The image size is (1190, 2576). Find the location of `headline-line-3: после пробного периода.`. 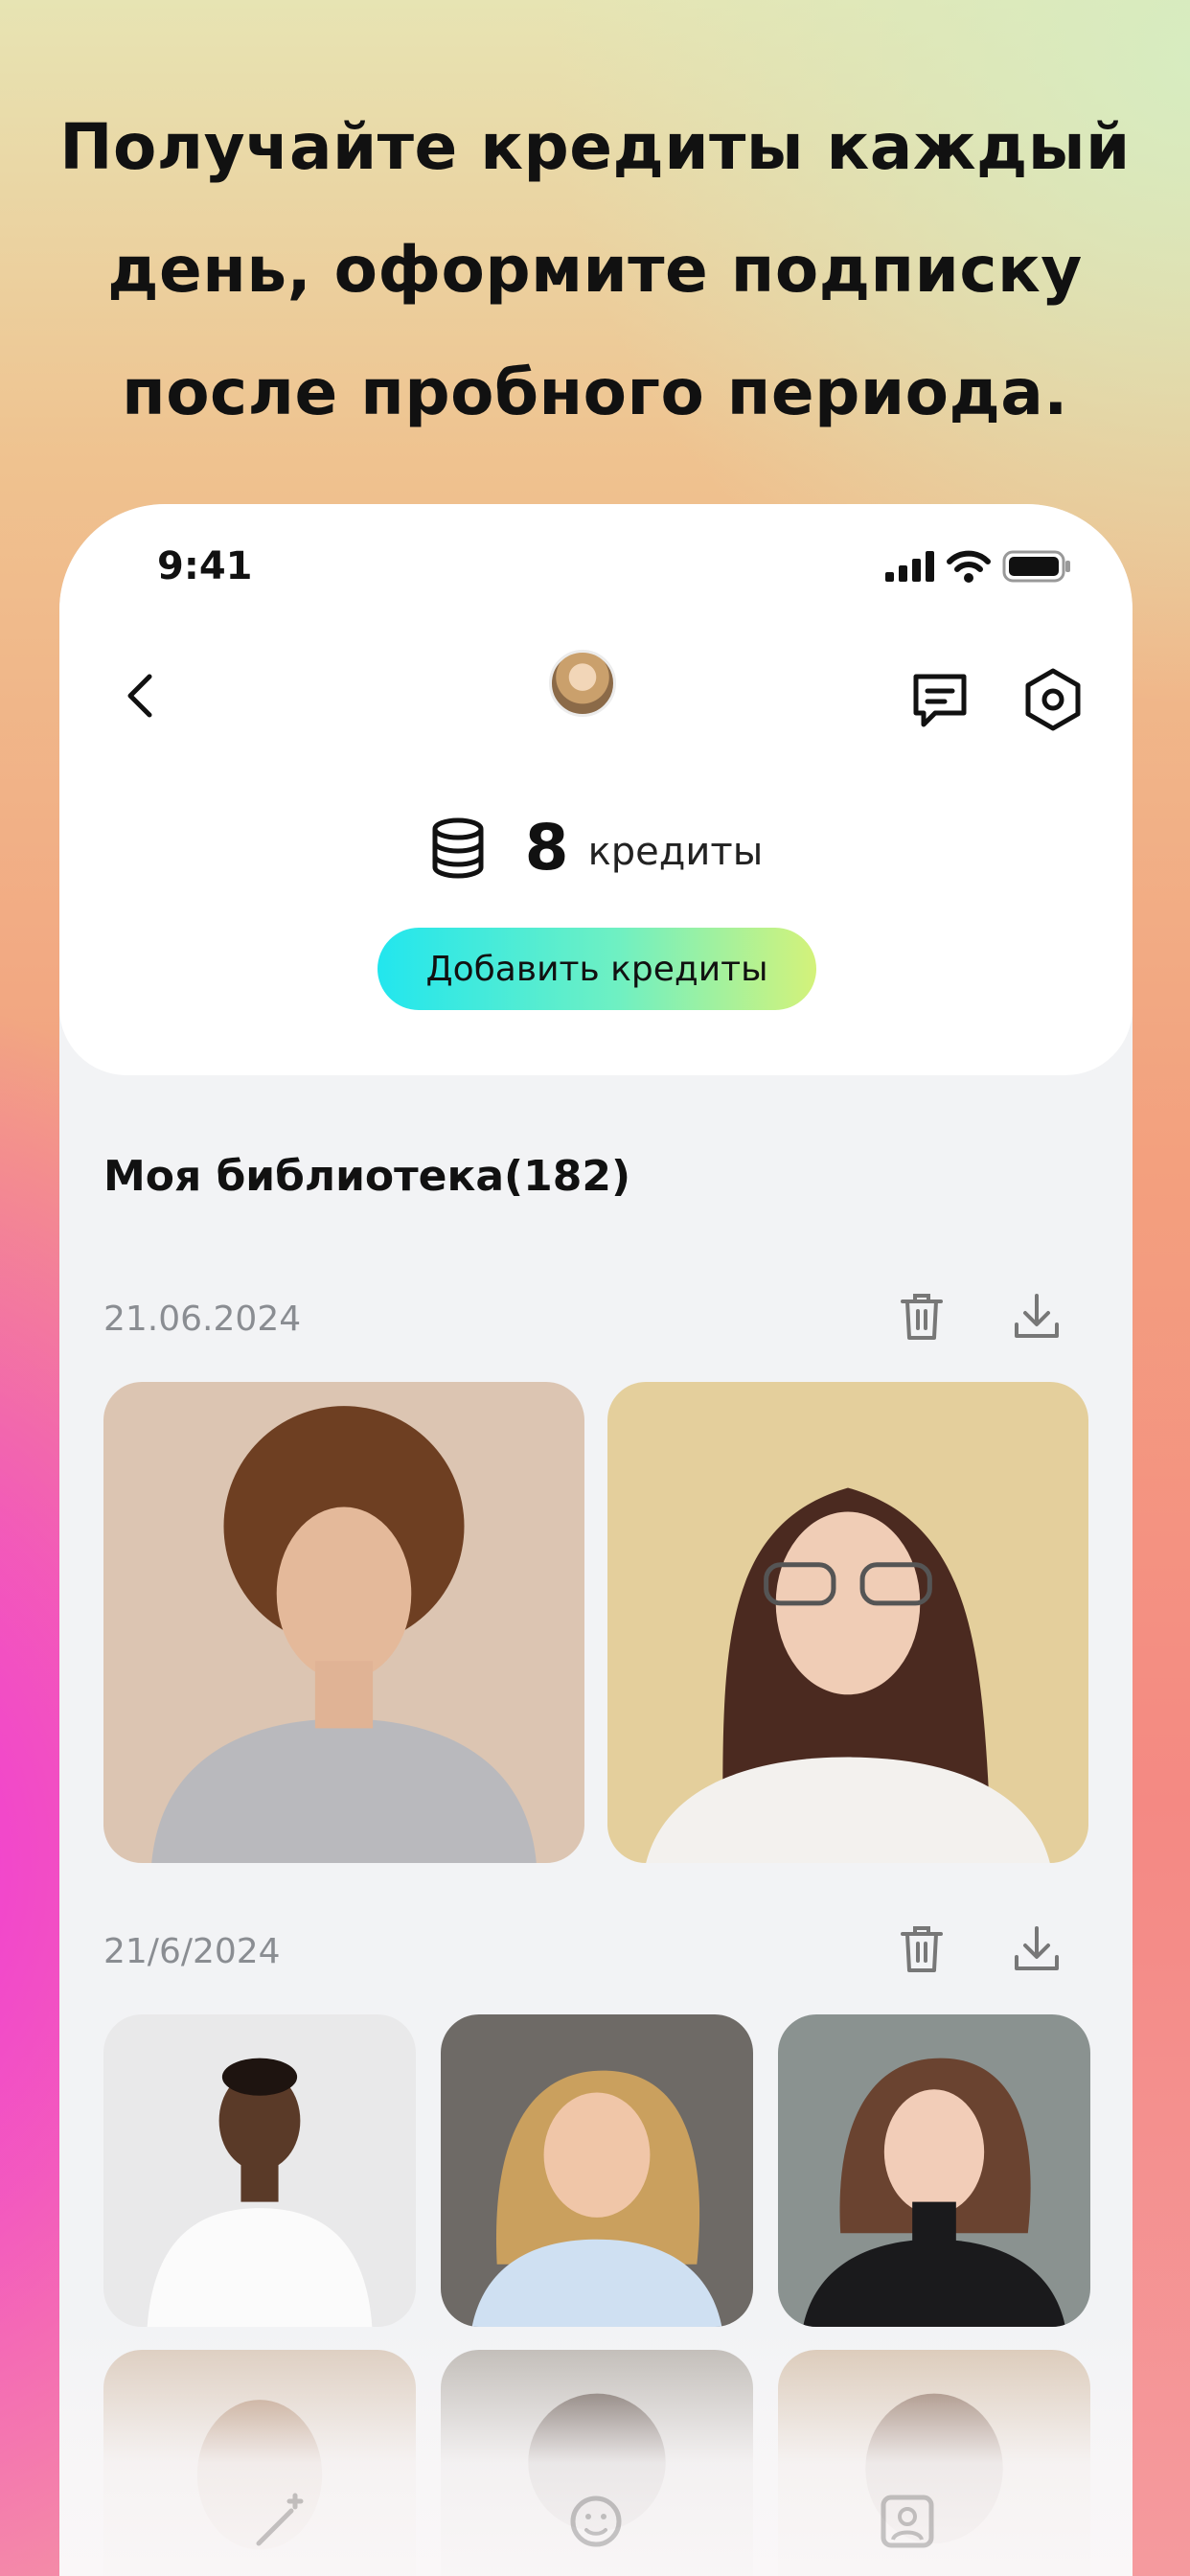

headline-line-3: после пробного периода. is located at coordinates (595, 392).